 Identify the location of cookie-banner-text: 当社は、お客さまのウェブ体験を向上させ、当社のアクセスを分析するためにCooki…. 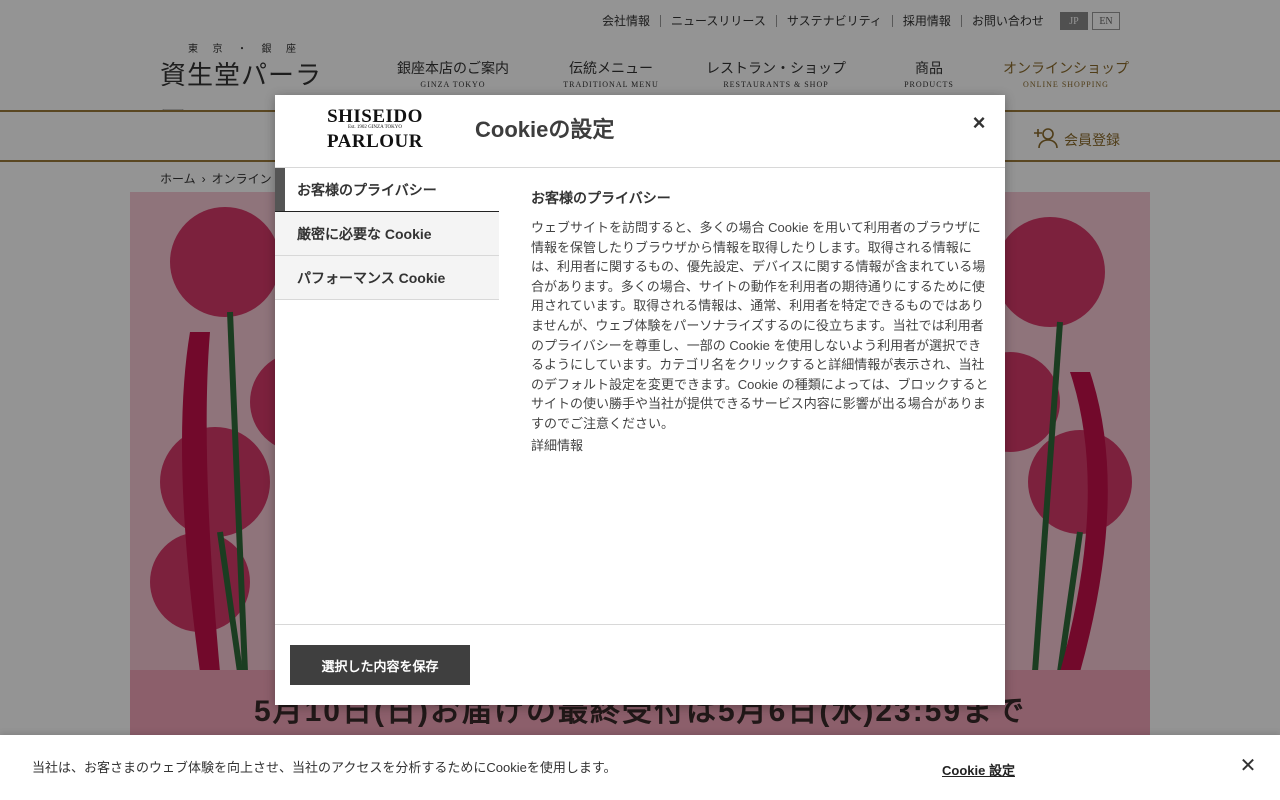
(324, 767).